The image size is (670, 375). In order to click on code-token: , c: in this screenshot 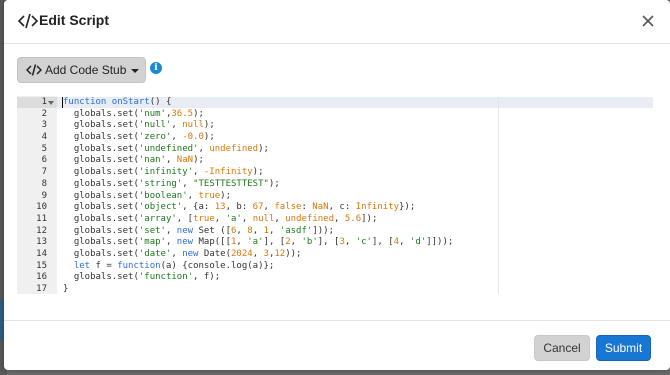, I will do `click(342, 207)`.